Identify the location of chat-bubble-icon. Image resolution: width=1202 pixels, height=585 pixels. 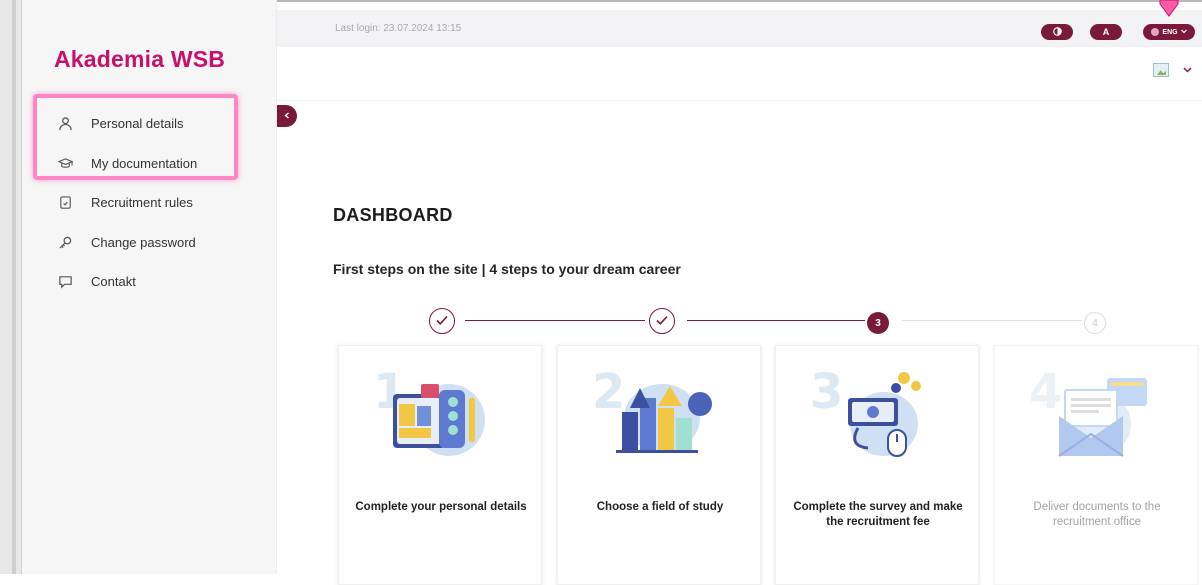
(65, 282).